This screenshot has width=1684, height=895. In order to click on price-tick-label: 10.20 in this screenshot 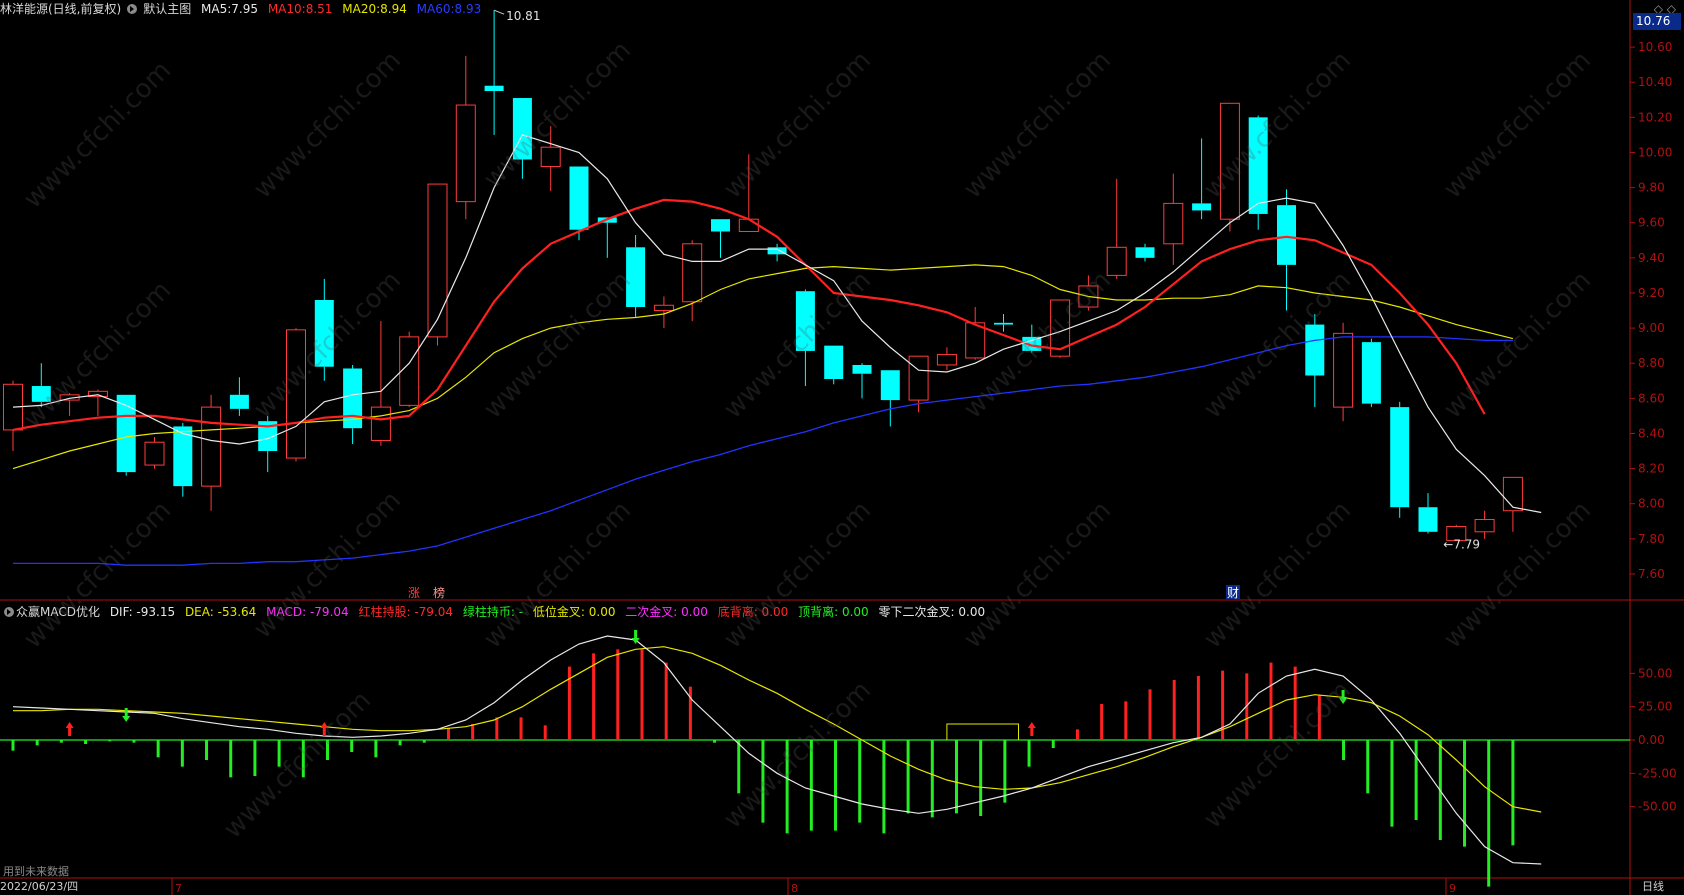, I will do `click(1655, 117)`.